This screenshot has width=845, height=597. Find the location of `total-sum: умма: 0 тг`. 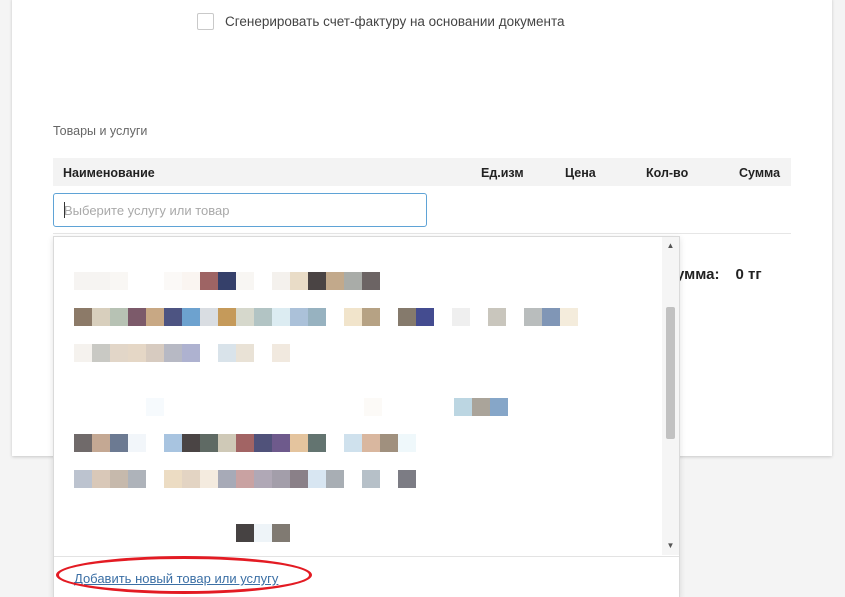

total-sum: умма: 0 тг is located at coordinates (719, 274).